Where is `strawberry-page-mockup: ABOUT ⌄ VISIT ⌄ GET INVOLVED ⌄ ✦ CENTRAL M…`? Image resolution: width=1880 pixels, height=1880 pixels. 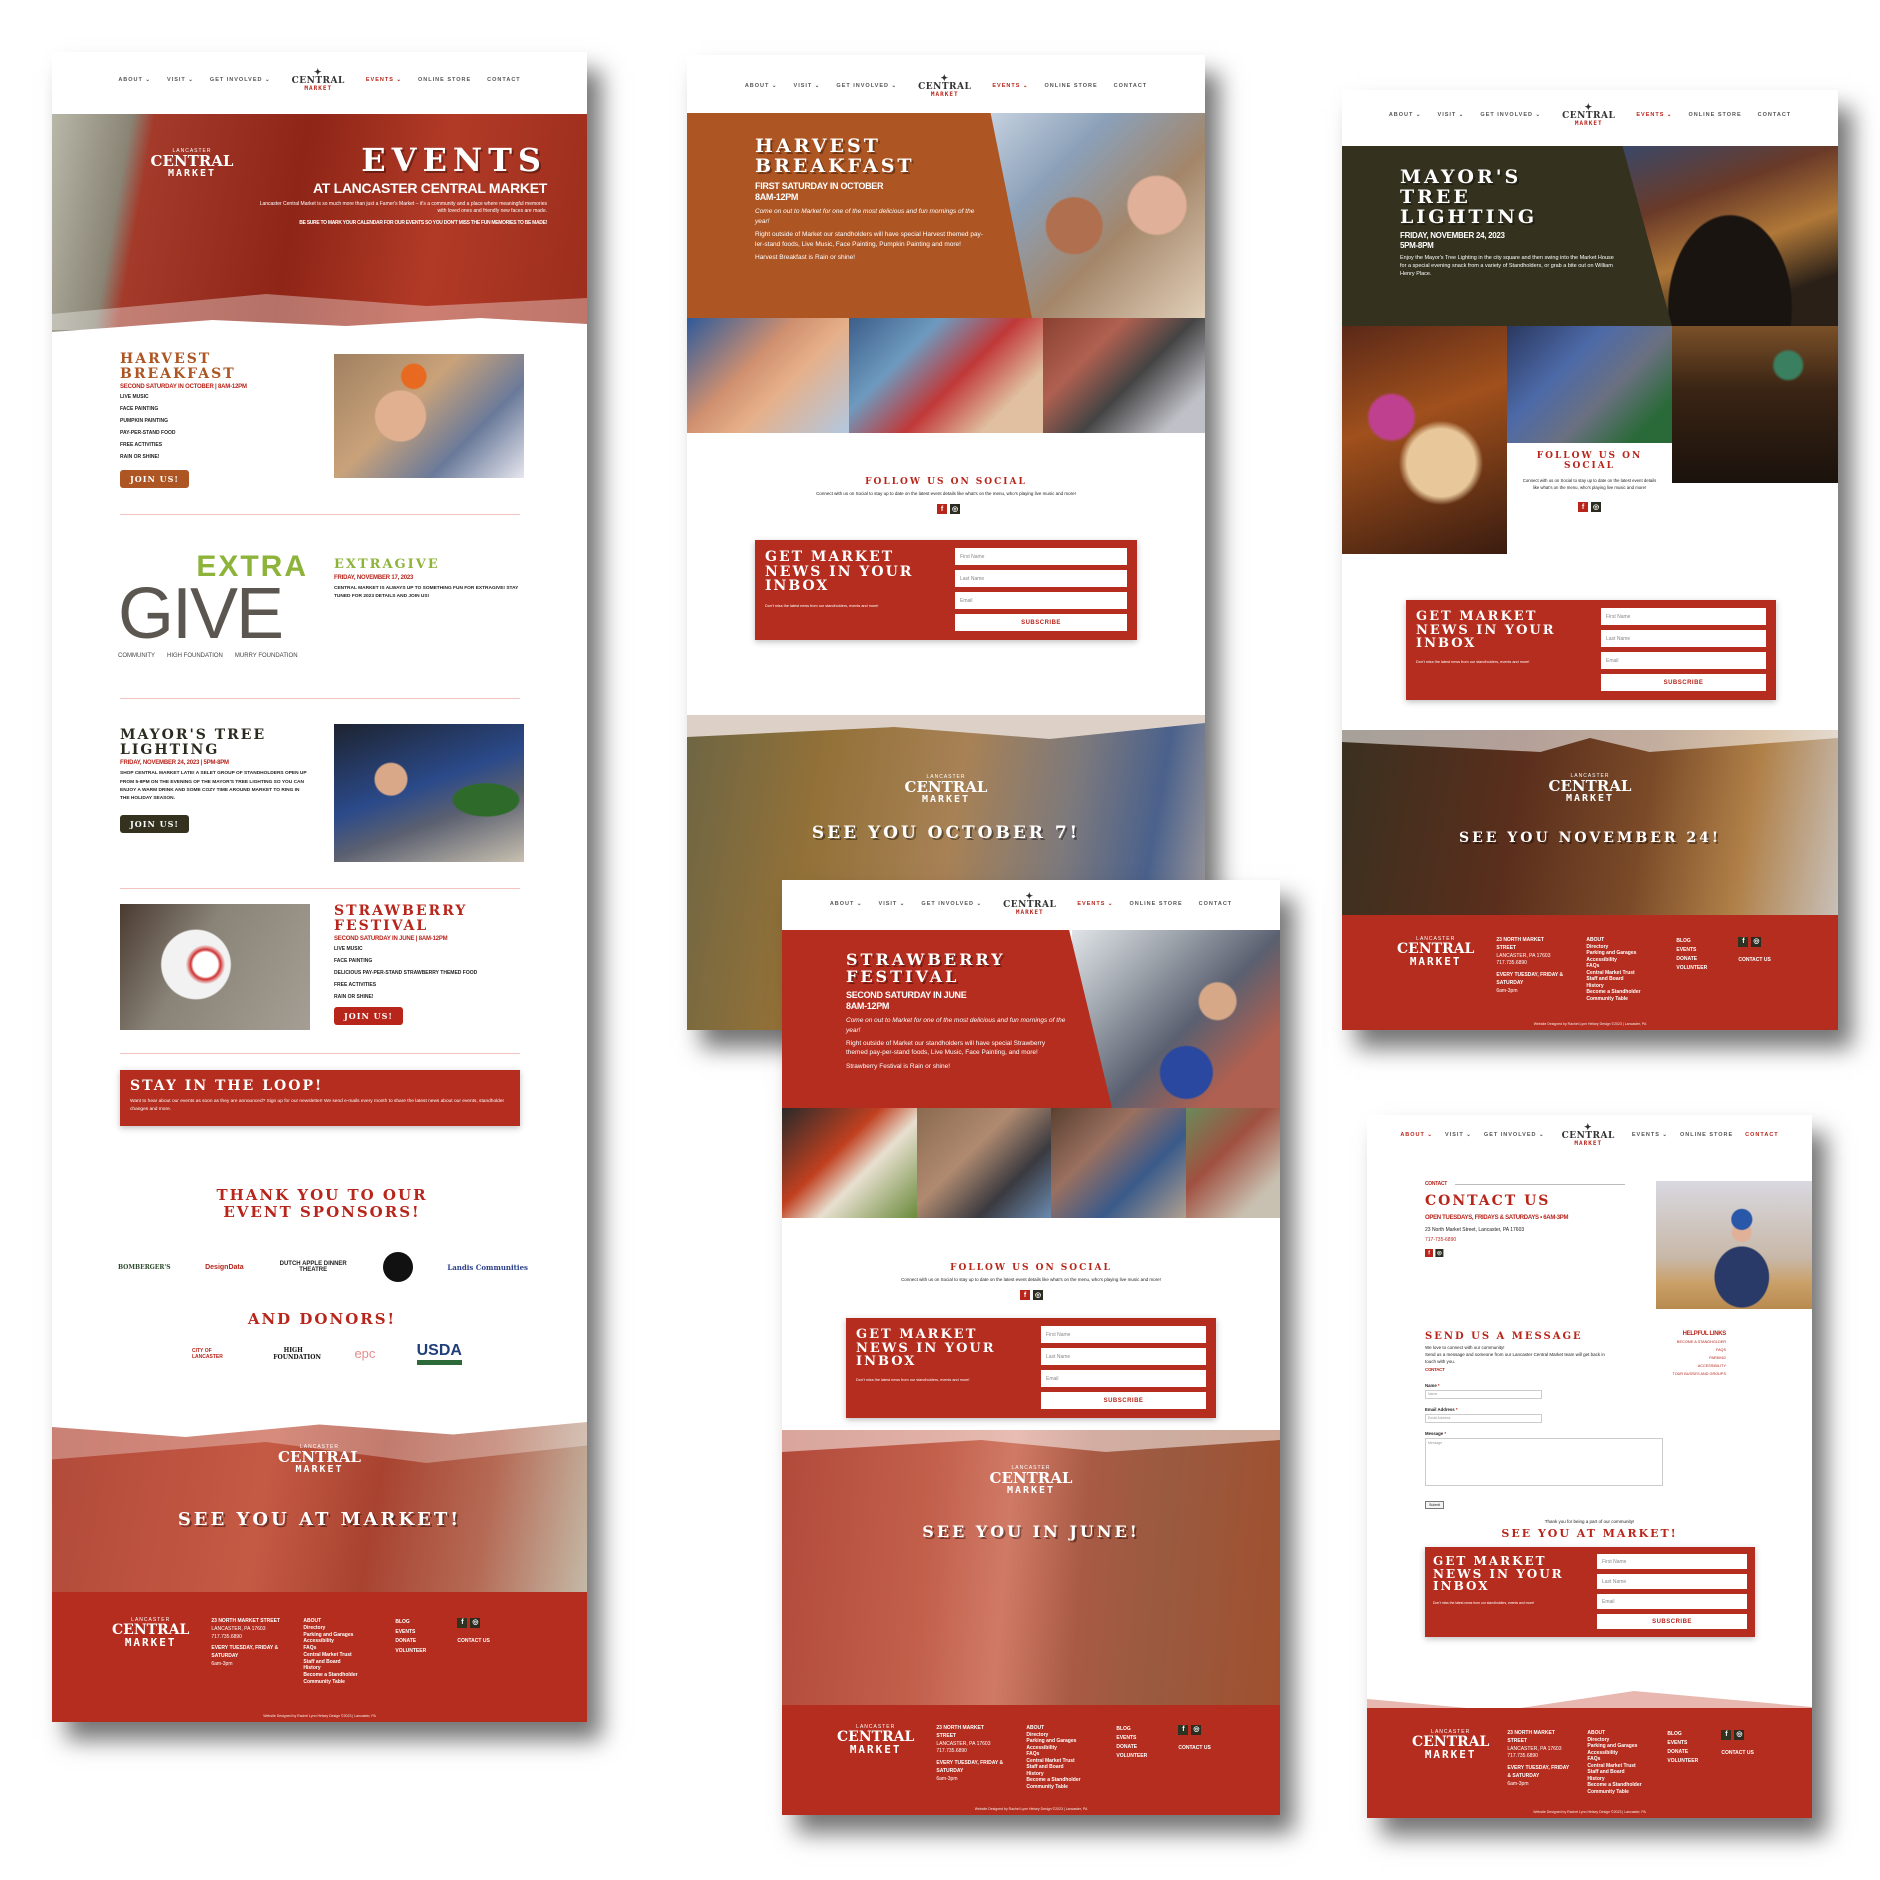
strawberry-page-mockup: ABOUT ⌄ VISIT ⌄ GET INVOLVED ⌄ ✦ CENTRAL M… is located at coordinates (1031, 1347).